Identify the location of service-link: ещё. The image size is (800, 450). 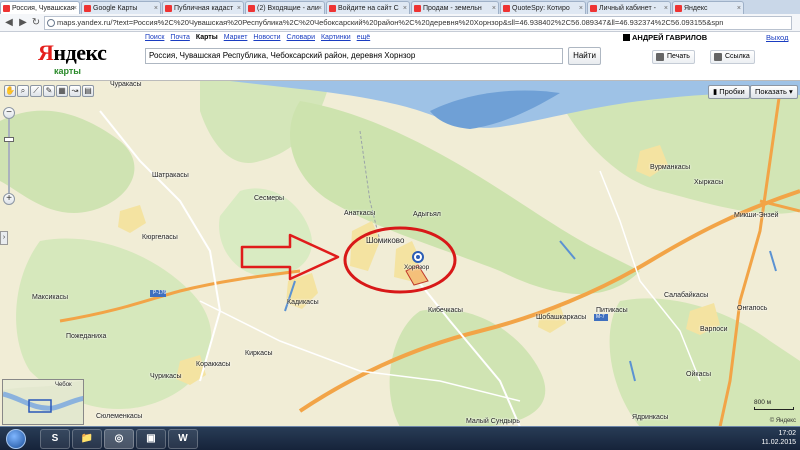
(364, 38).